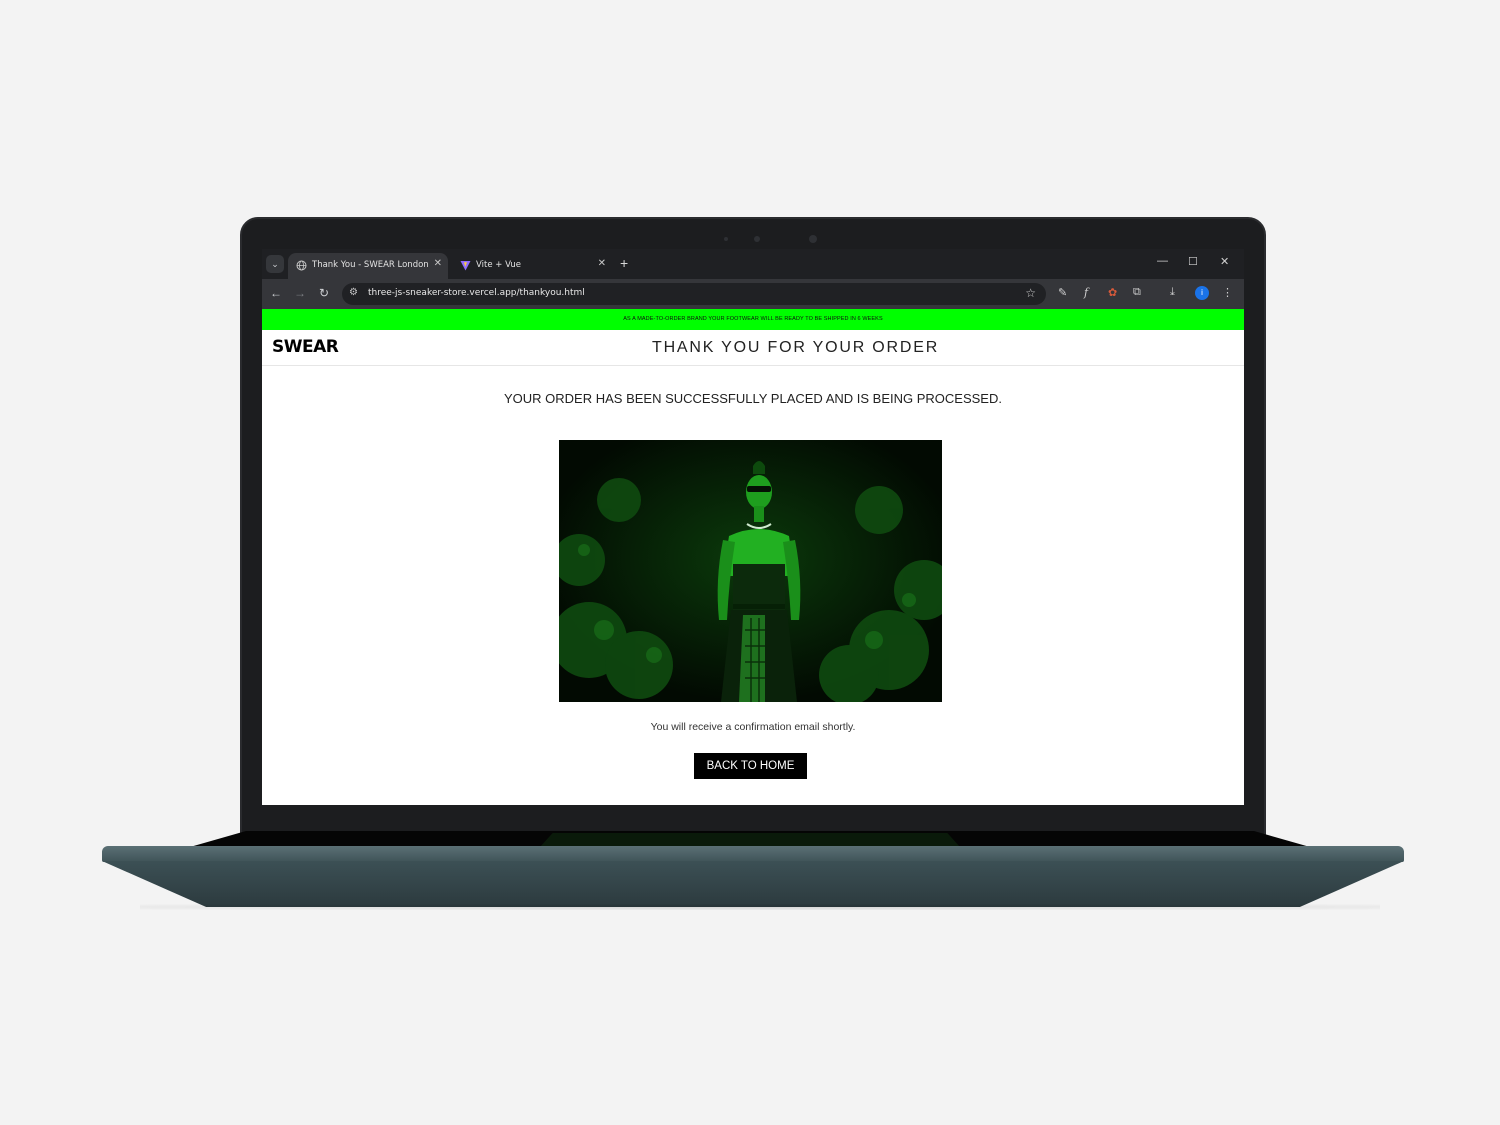 The height and width of the screenshot is (1125, 1500). I want to click on tab-thank-you: Thank You - SWEAR London ✕, so click(368, 266).